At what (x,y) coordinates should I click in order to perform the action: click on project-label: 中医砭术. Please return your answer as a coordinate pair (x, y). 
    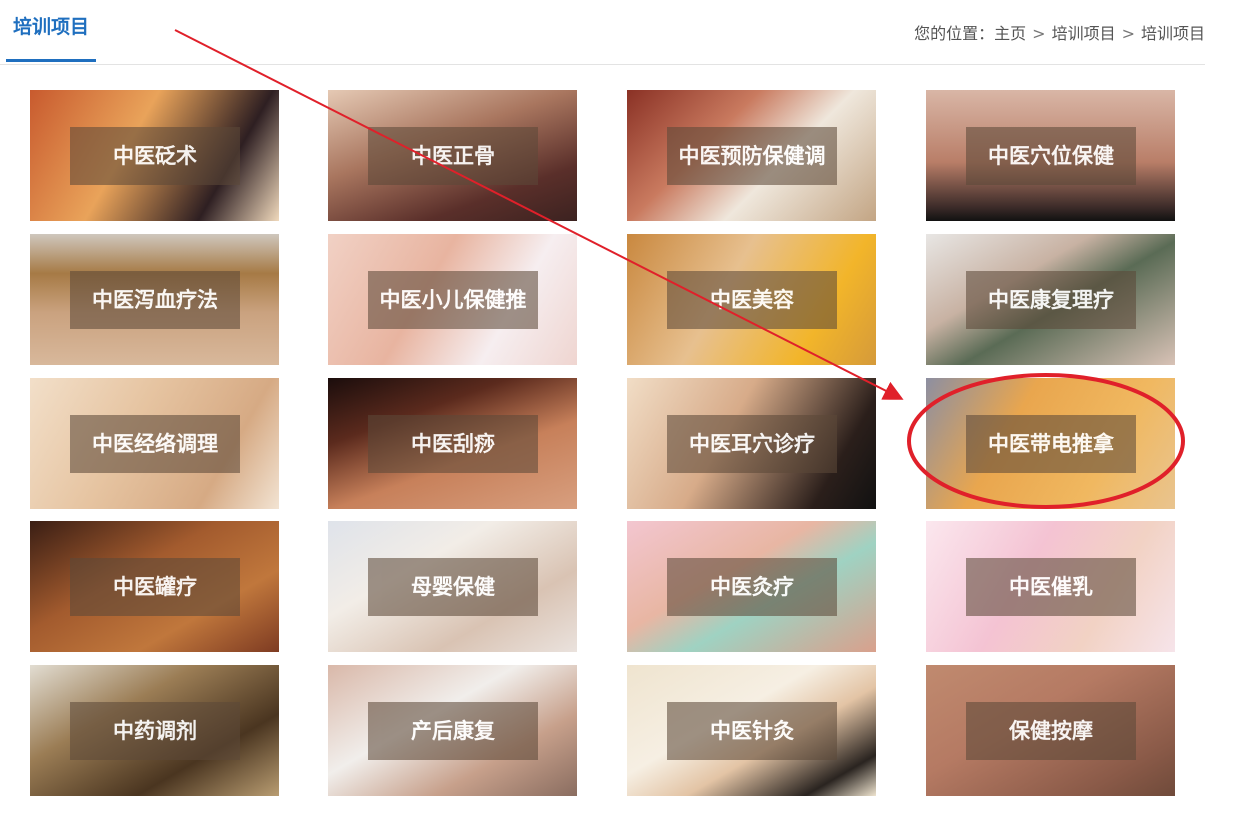
    Looking at the image, I should click on (155, 156).